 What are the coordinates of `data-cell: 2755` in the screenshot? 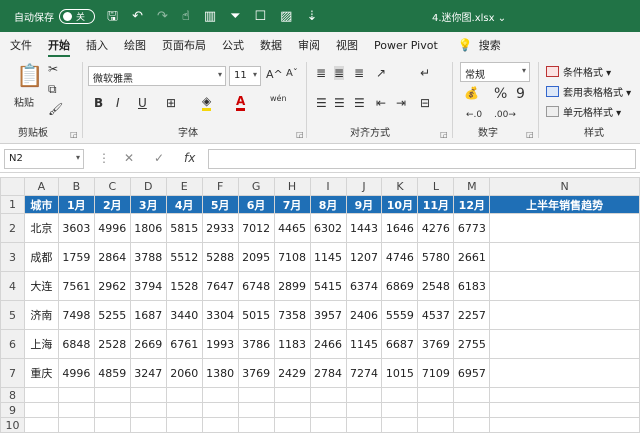 It's located at (472, 344).